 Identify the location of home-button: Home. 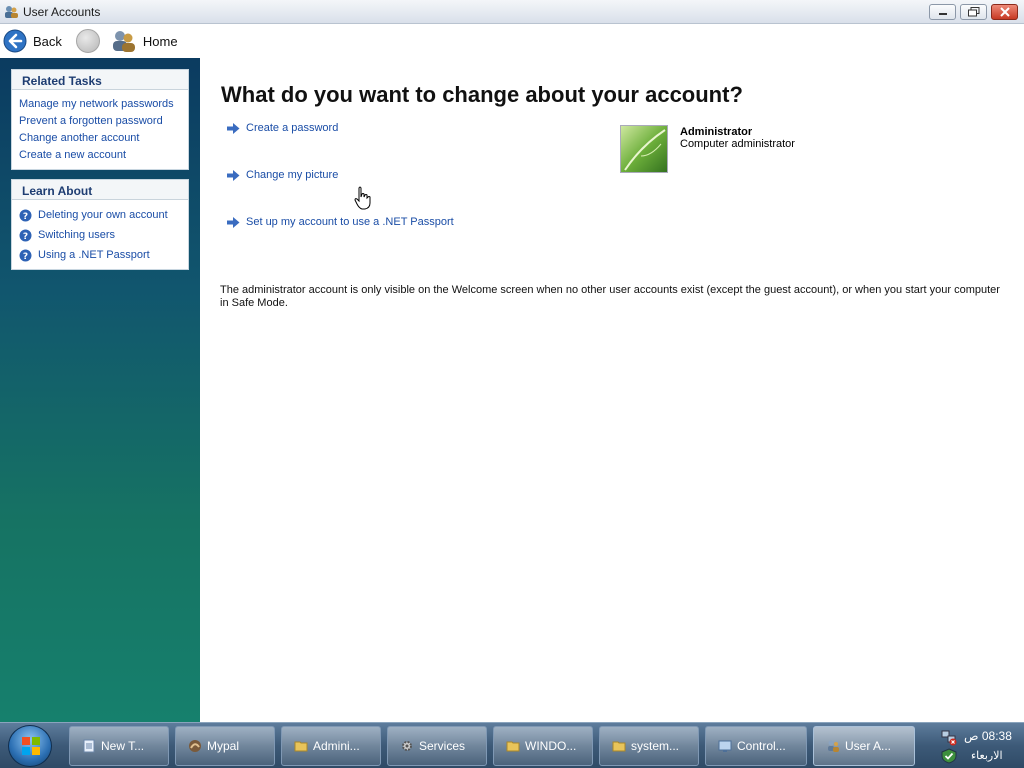
(144, 41).